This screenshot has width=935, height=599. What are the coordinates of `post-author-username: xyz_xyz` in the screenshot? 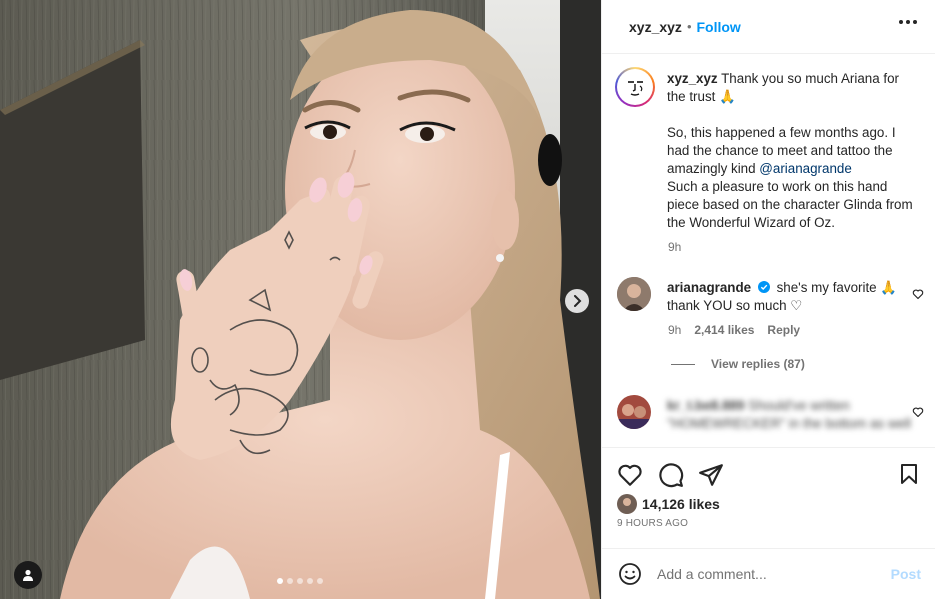 It's located at (655, 27).